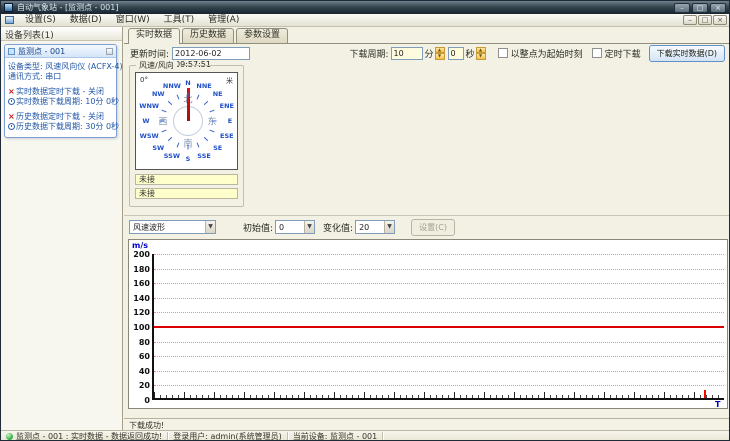 This screenshot has height=441, width=730. I want to click on history-scheduled-line: × 历史数据定时下载 - 关闭, so click(60, 117).